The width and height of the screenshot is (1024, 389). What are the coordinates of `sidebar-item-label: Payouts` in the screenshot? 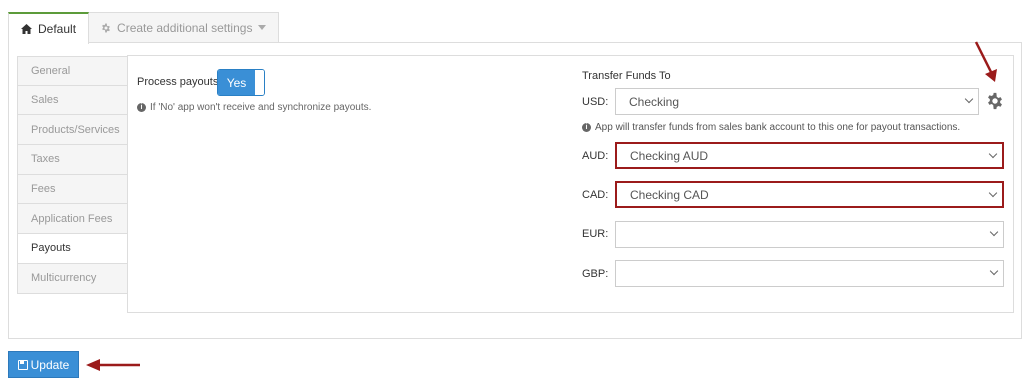 It's located at (51, 248).